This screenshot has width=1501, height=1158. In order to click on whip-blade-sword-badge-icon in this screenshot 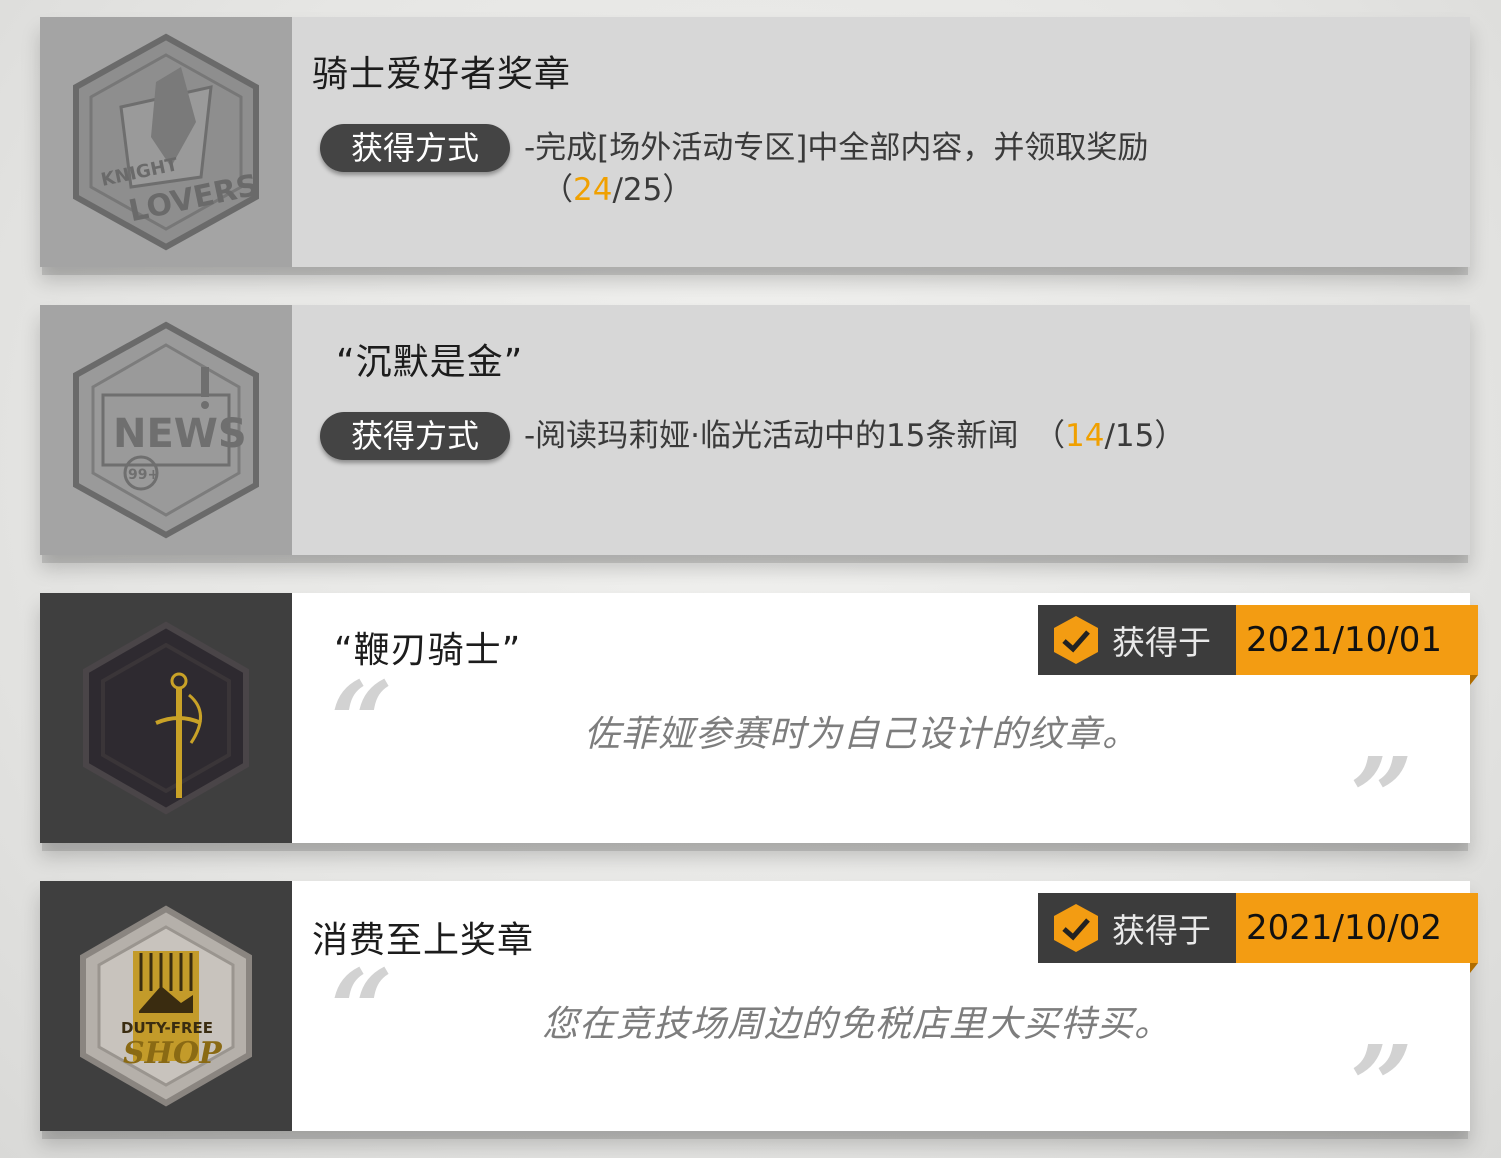, I will do `click(166, 718)`.